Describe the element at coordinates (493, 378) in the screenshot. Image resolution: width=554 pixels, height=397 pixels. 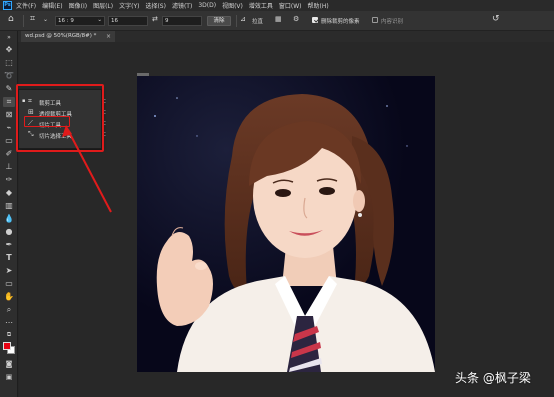
I see `watermark-text: 头条 @枫子梁` at that location.